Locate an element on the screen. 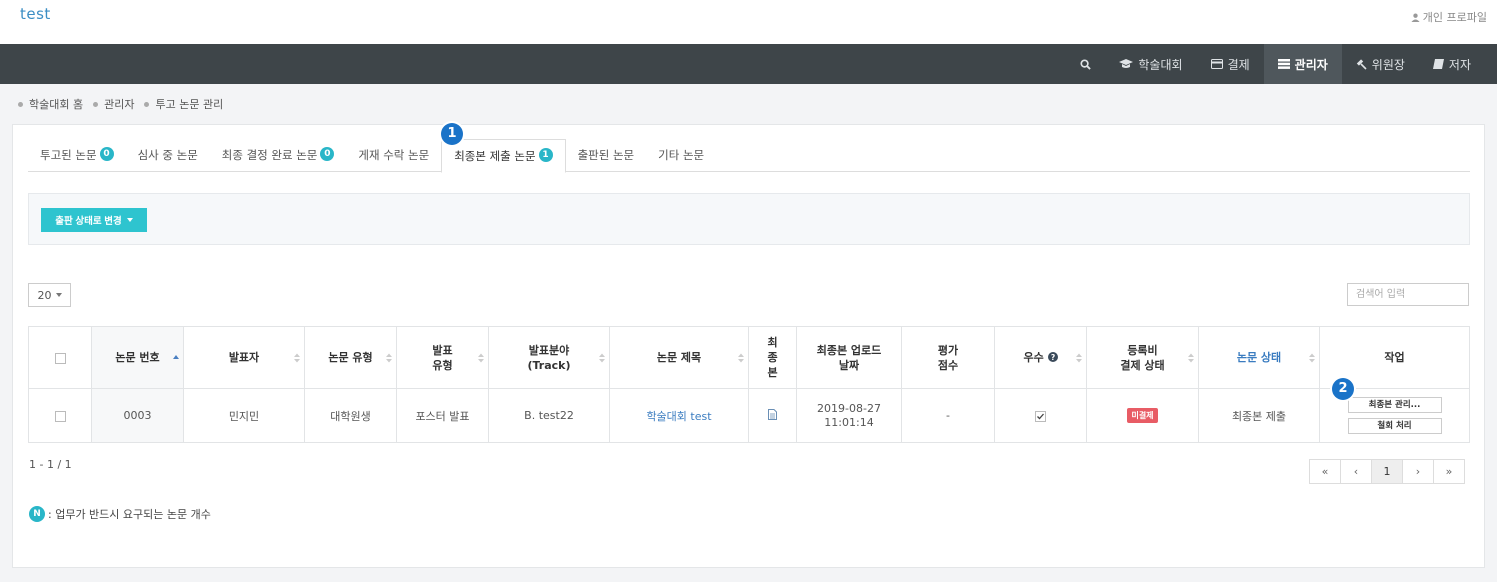 This screenshot has height=582, width=1497. result-range: 1 - 1 / 1 is located at coordinates (50, 464).